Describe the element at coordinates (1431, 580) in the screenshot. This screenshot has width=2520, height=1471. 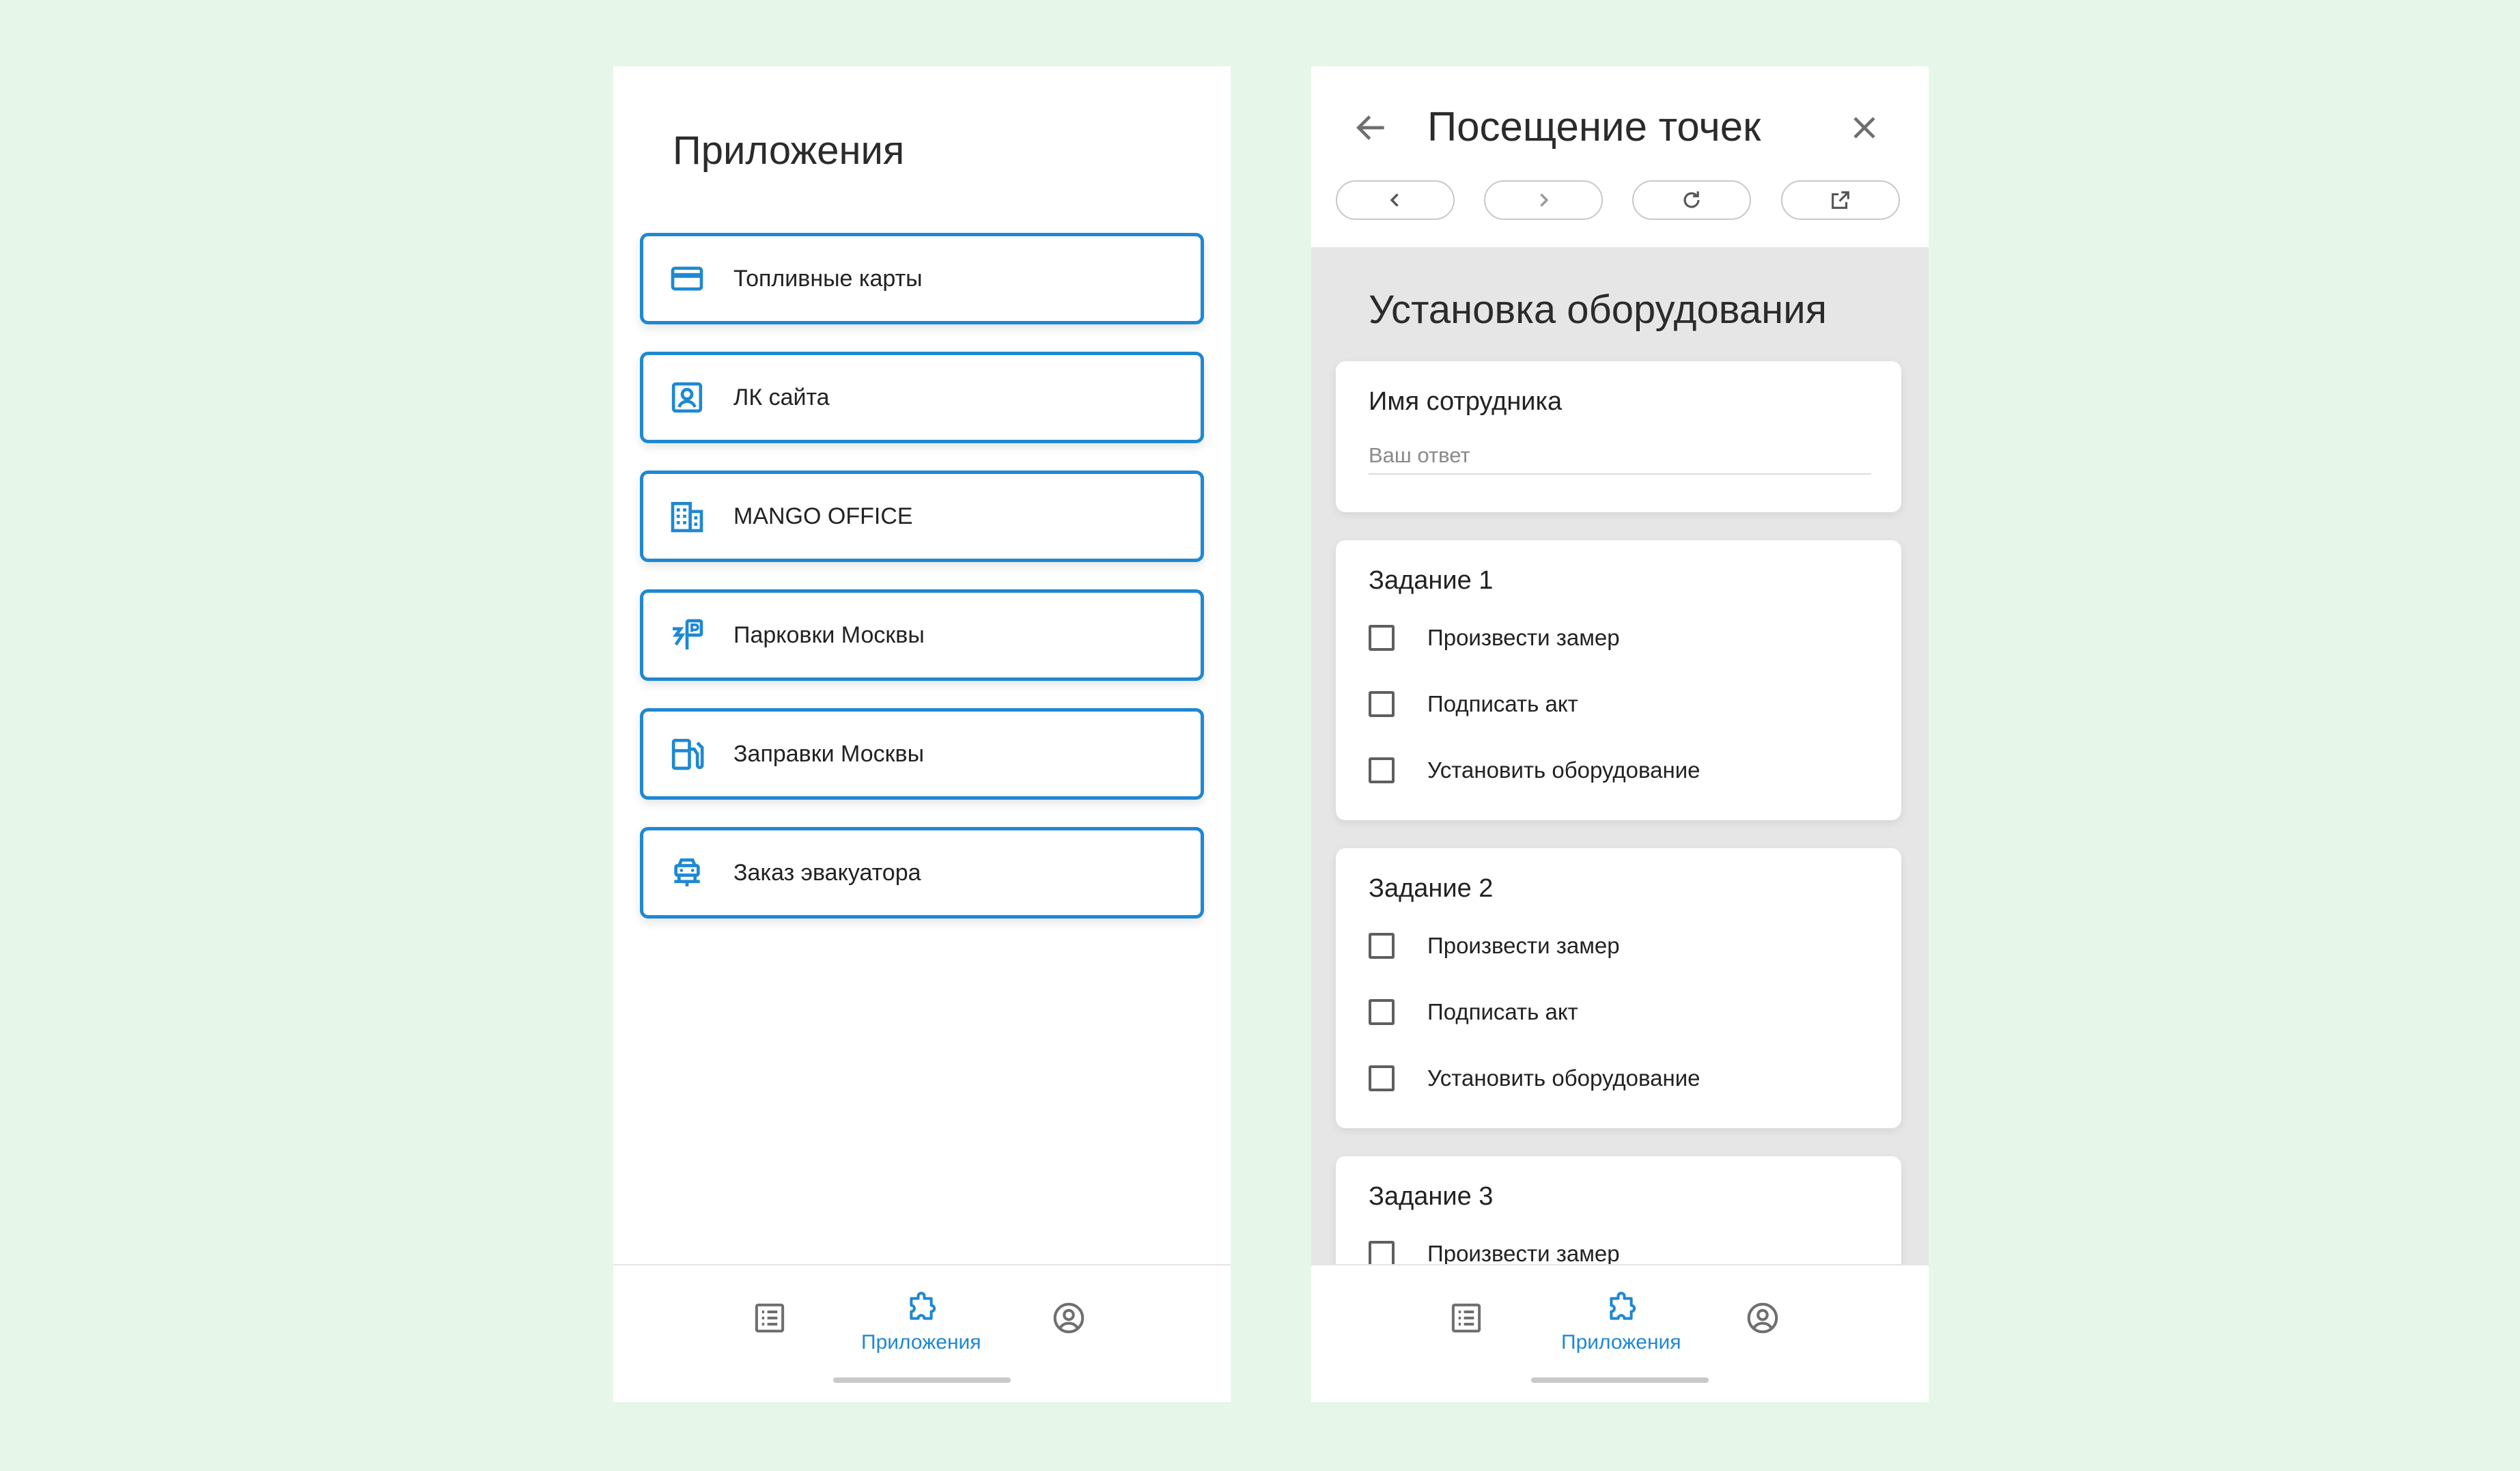
I see `task-title: Задание 1` at that location.